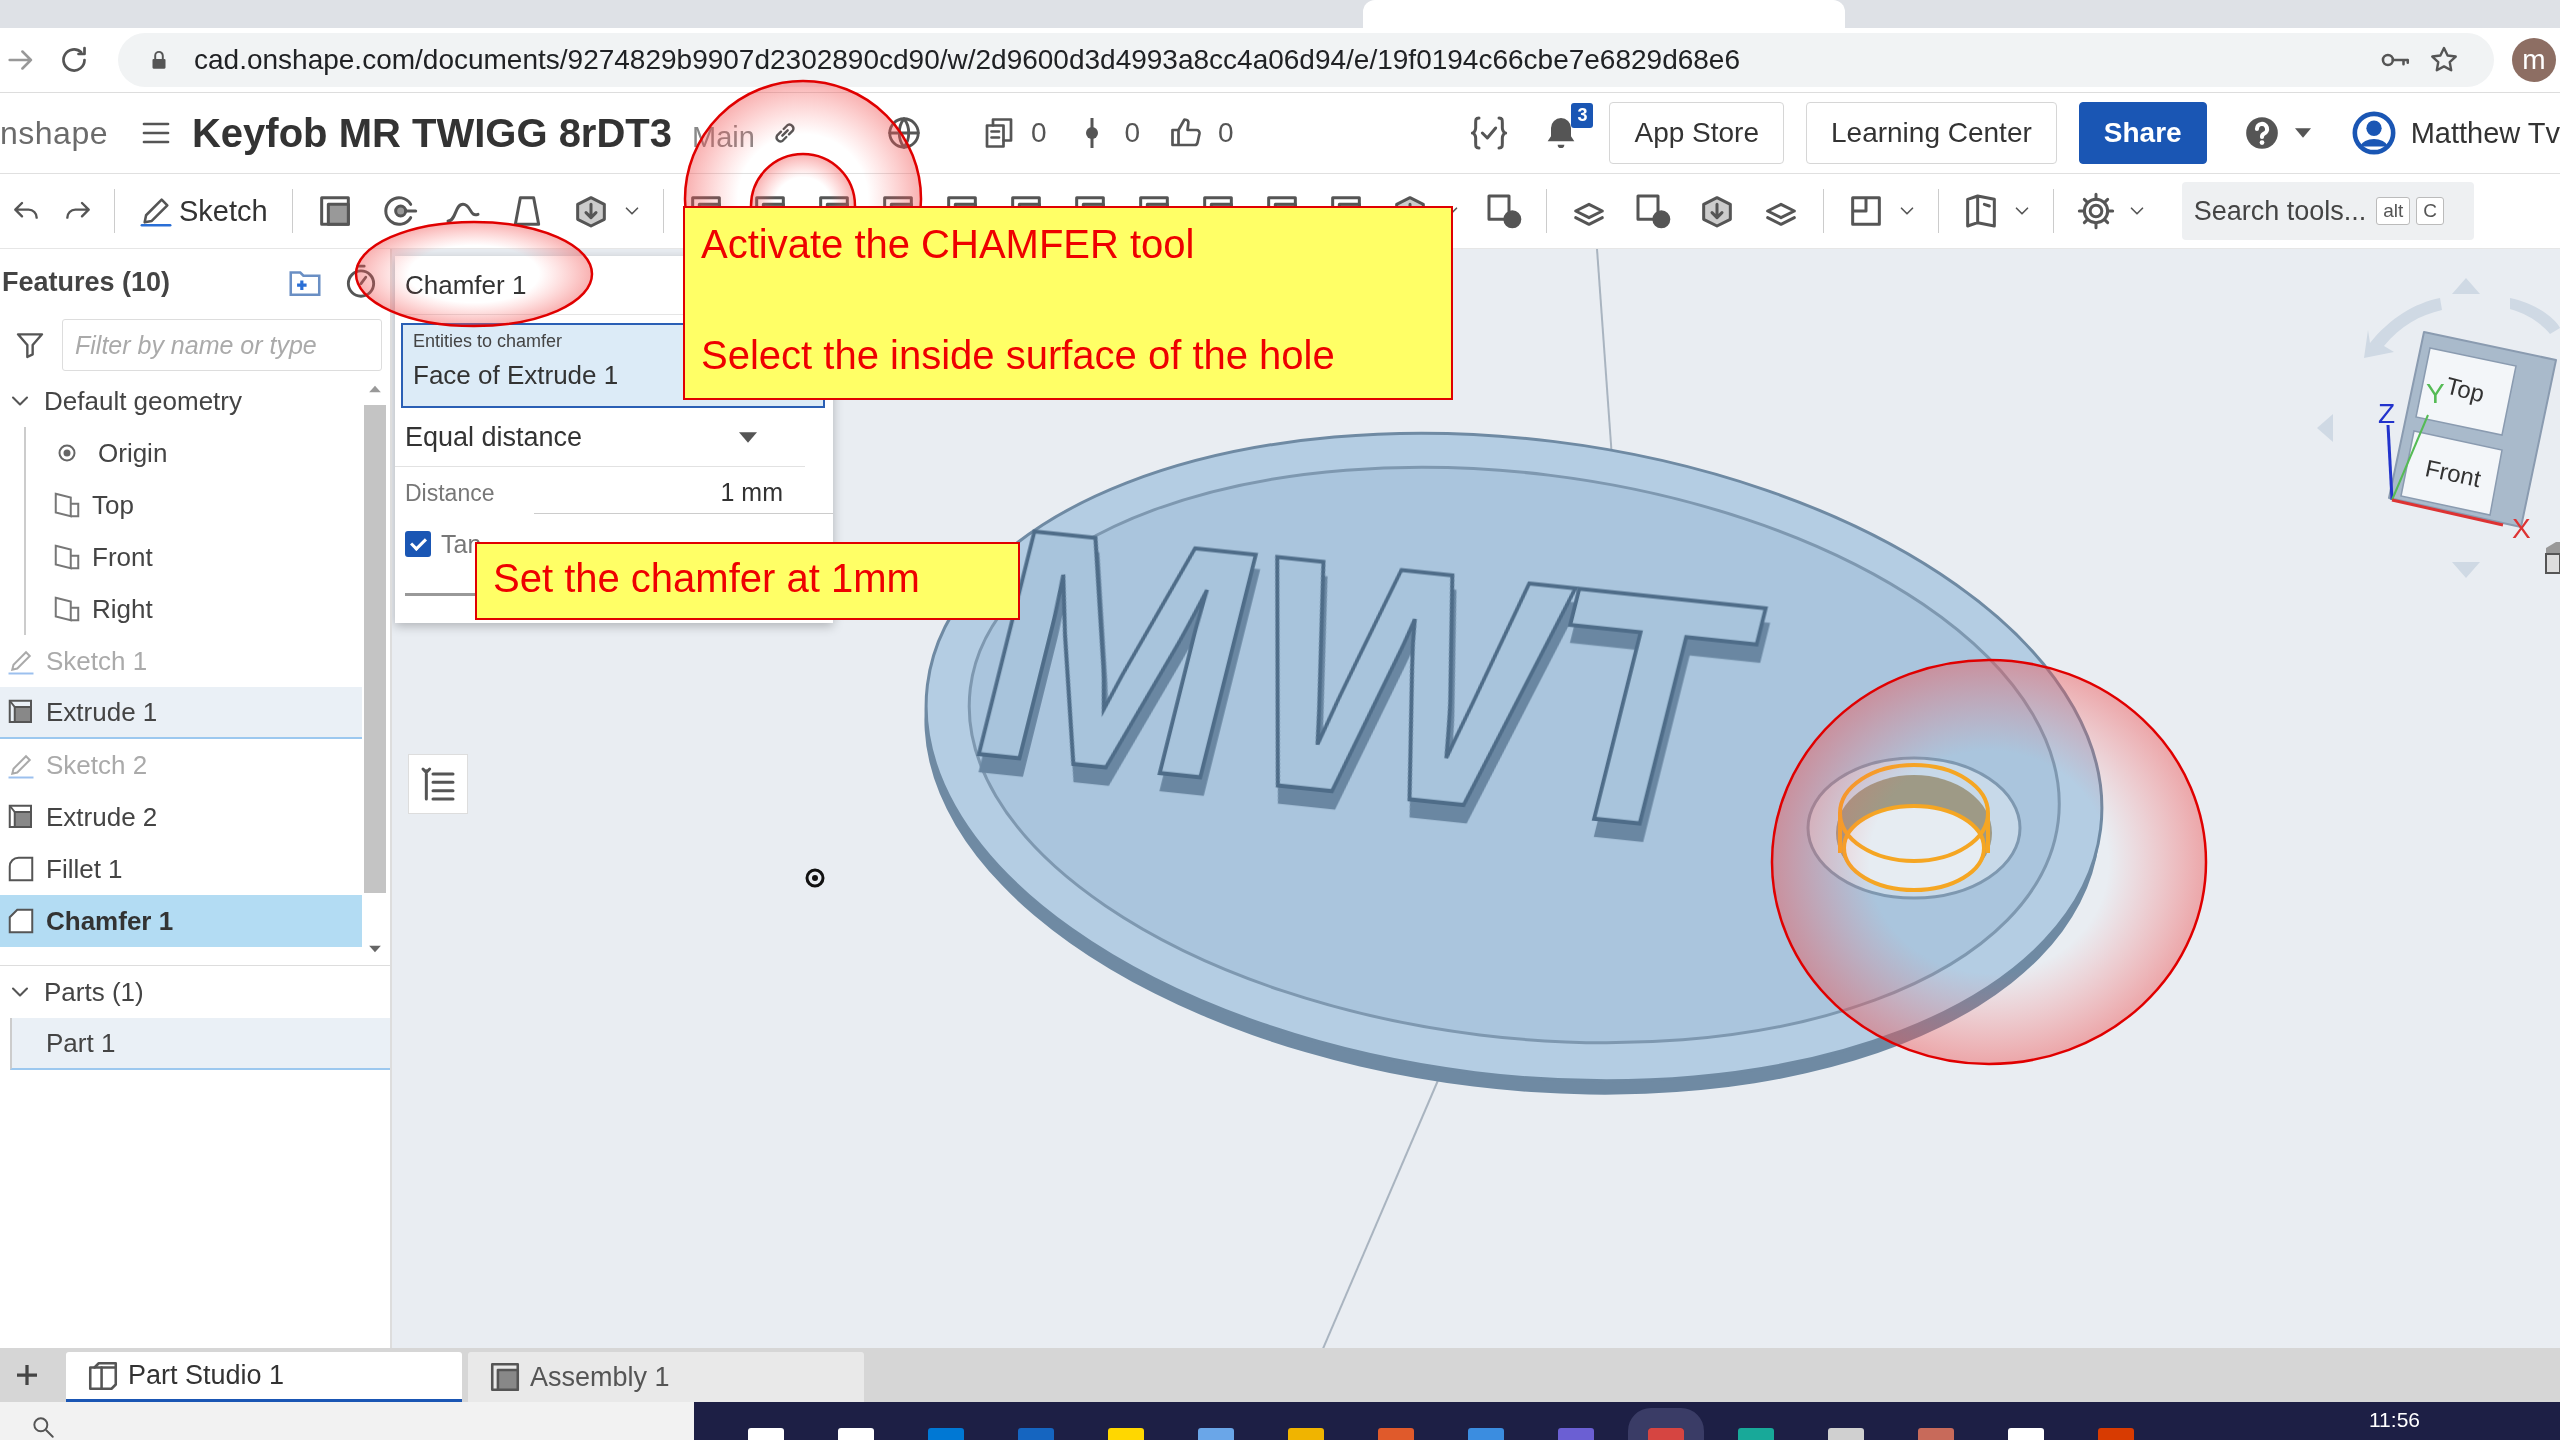 Image resolution: width=2560 pixels, height=1440 pixels. I want to click on field-label: Entities to chamfer, so click(488, 341).